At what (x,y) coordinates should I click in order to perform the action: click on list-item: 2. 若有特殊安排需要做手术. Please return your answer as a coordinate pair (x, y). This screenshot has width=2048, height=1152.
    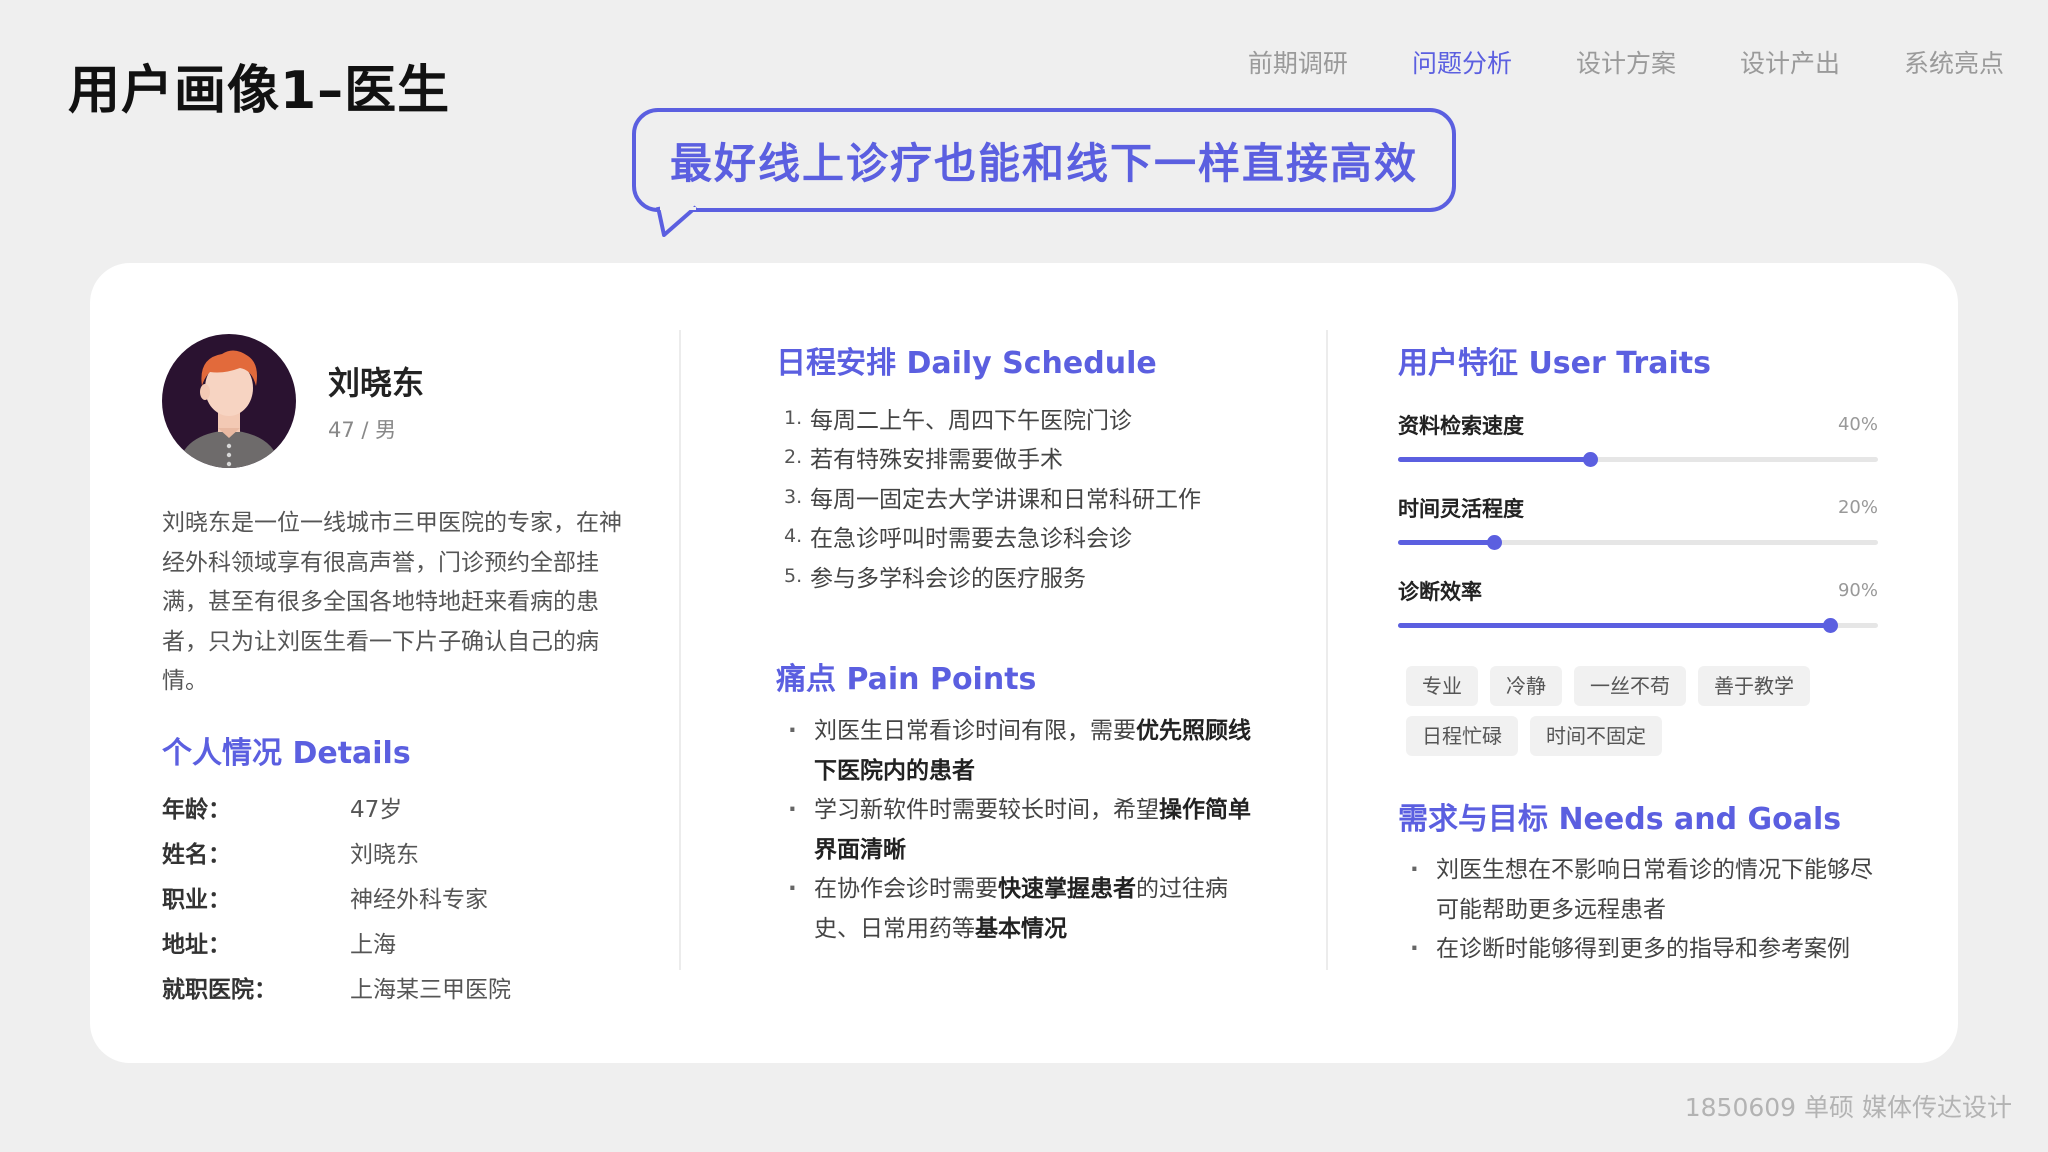
    Looking at the image, I should click on (992, 458).